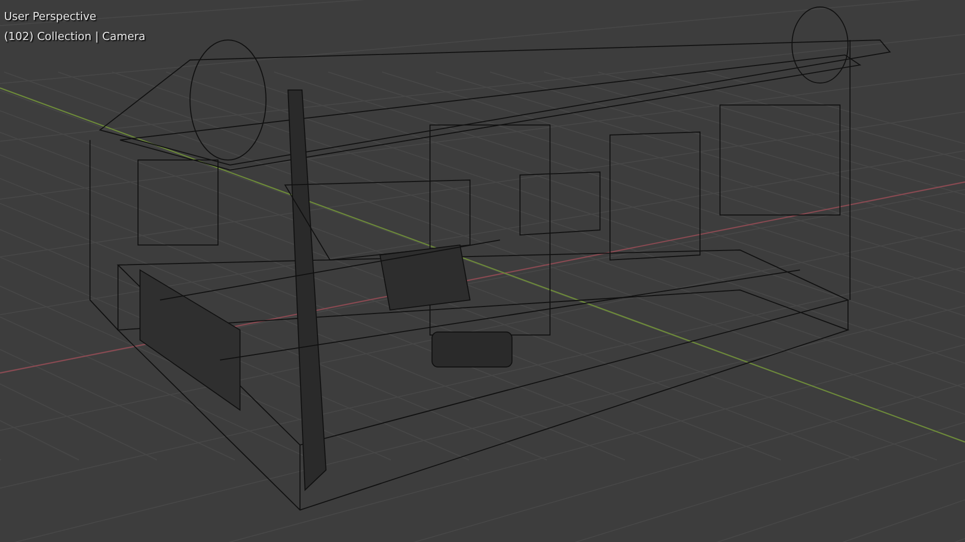 The height and width of the screenshot is (542, 965). I want to click on view-name-label: User Perspective, so click(50, 17).